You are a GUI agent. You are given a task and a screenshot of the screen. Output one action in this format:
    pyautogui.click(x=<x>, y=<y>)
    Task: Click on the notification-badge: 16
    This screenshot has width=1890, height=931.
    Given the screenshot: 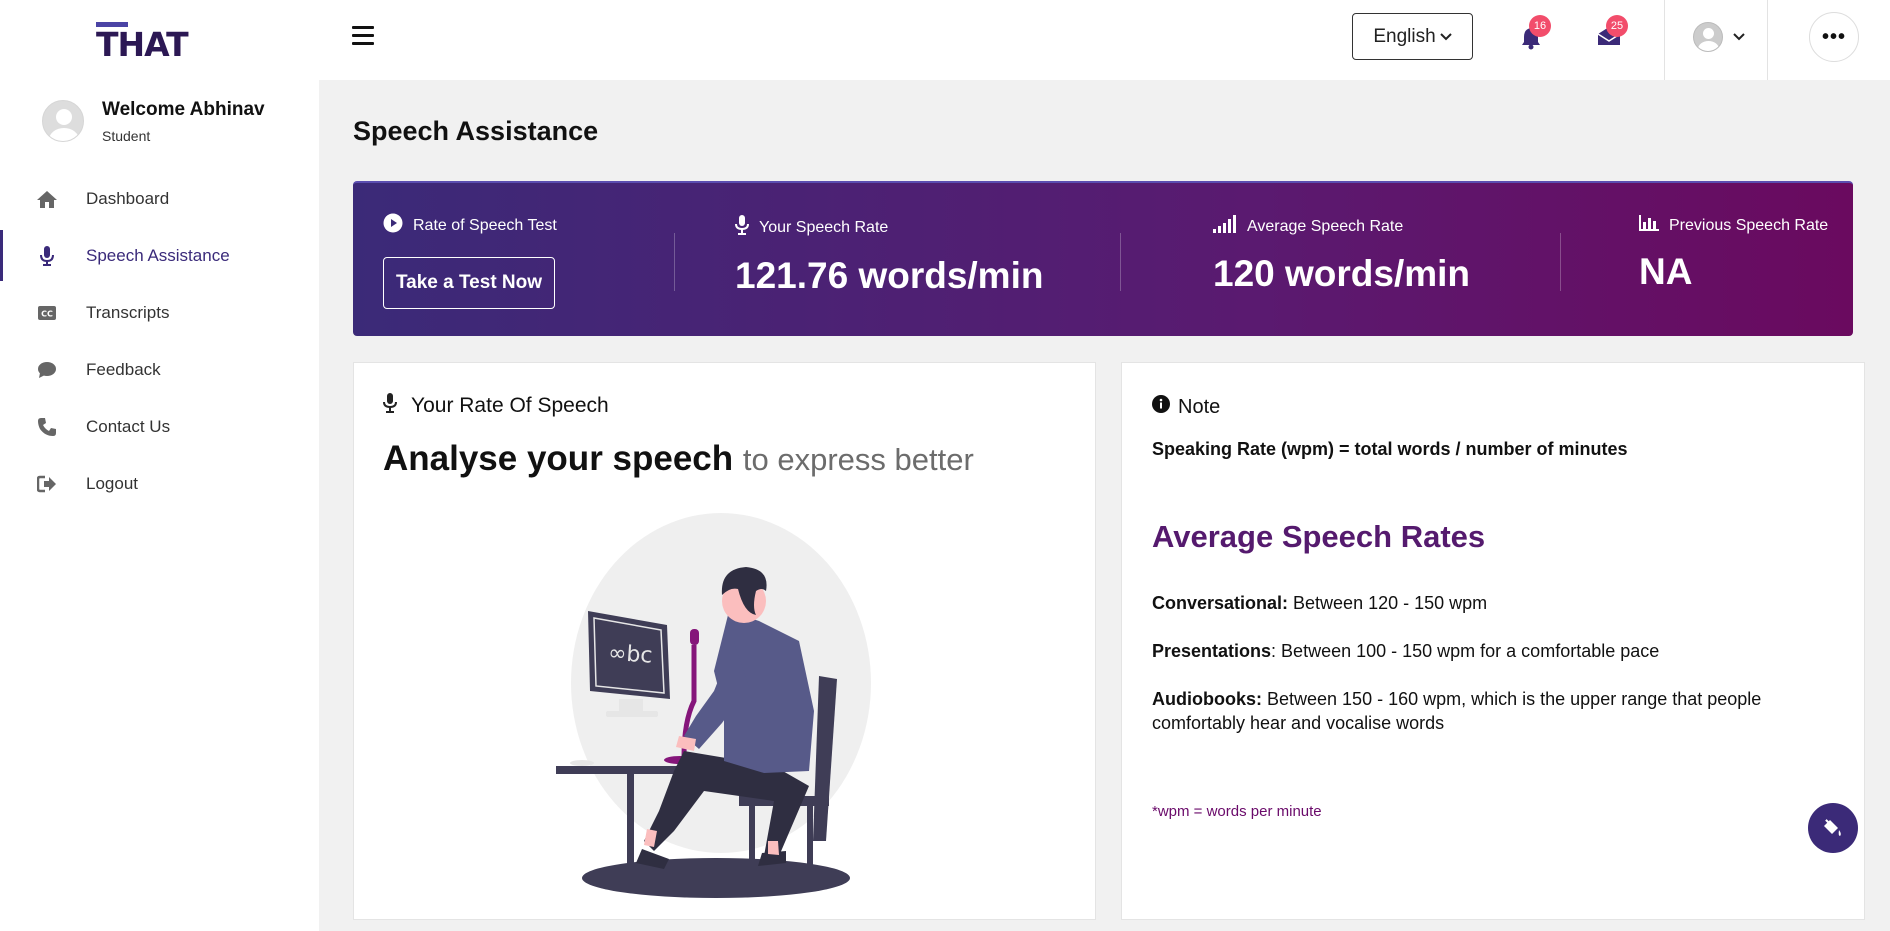 What is the action you would take?
    pyautogui.click(x=1540, y=26)
    